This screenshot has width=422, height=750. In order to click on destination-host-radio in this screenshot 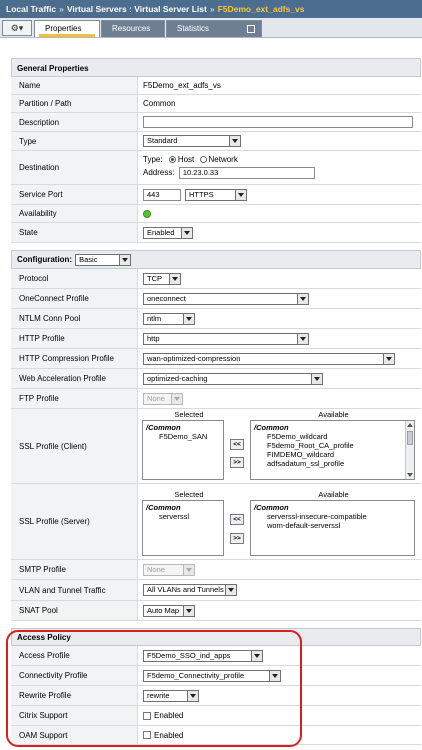, I will do `click(172, 159)`.